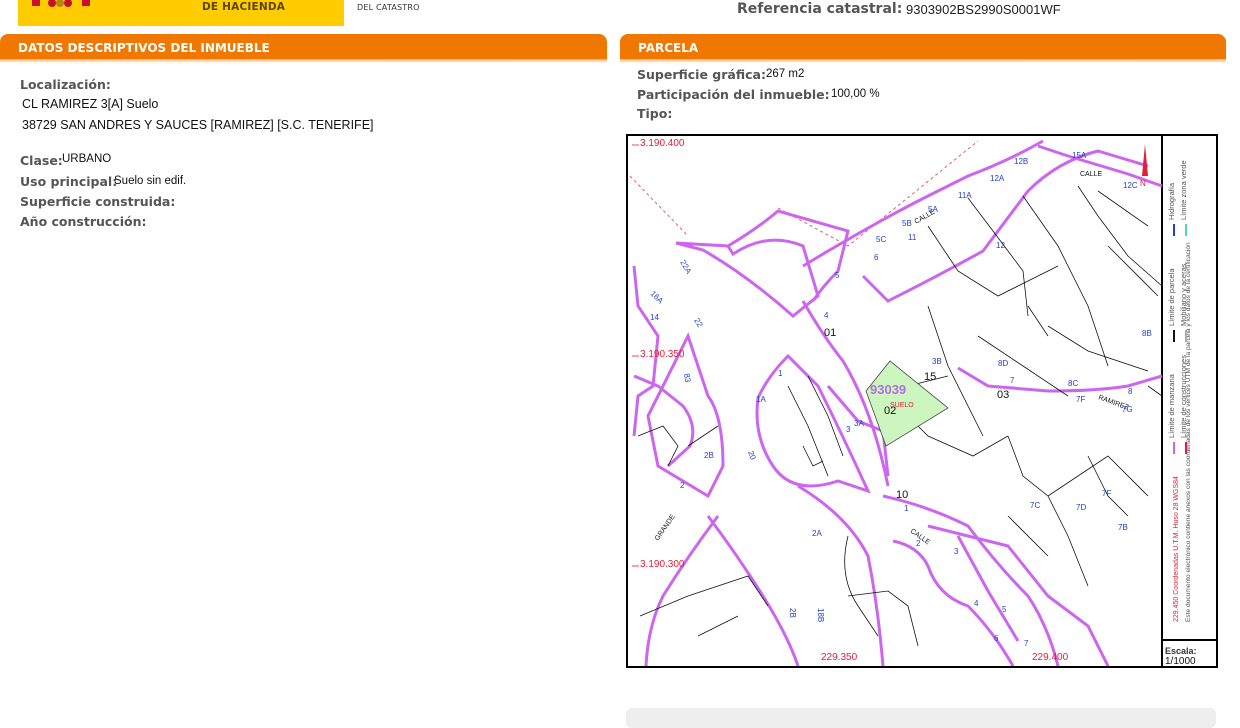 The width and height of the screenshot is (1240, 728). What do you see at coordinates (881, 239) in the screenshot?
I see `svg-text: 5C` at bounding box center [881, 239].